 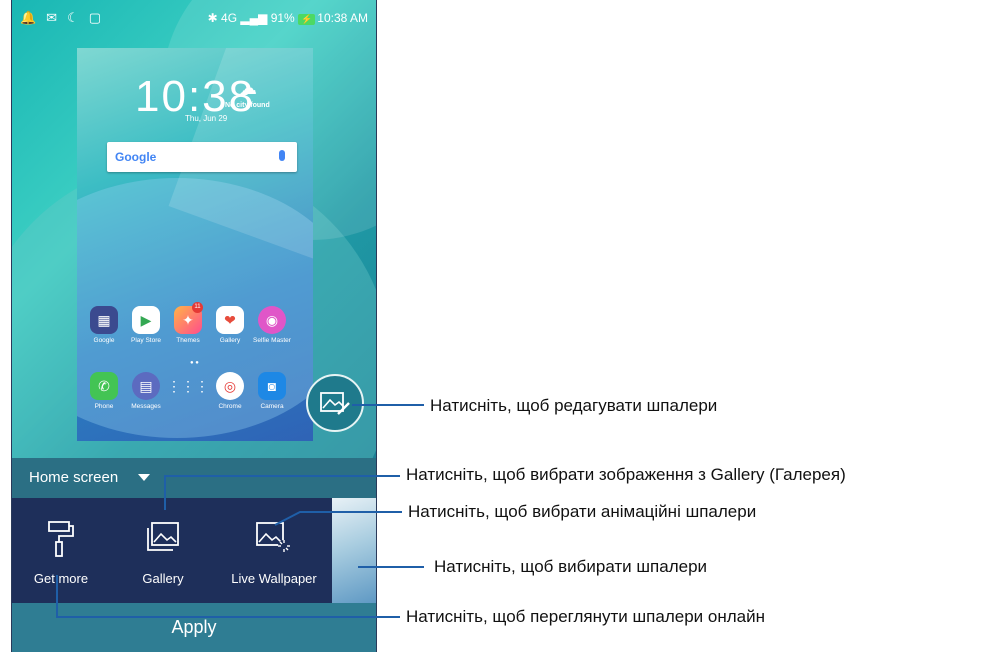 I want to click on app-label: Google, so click(x=104, y=340).